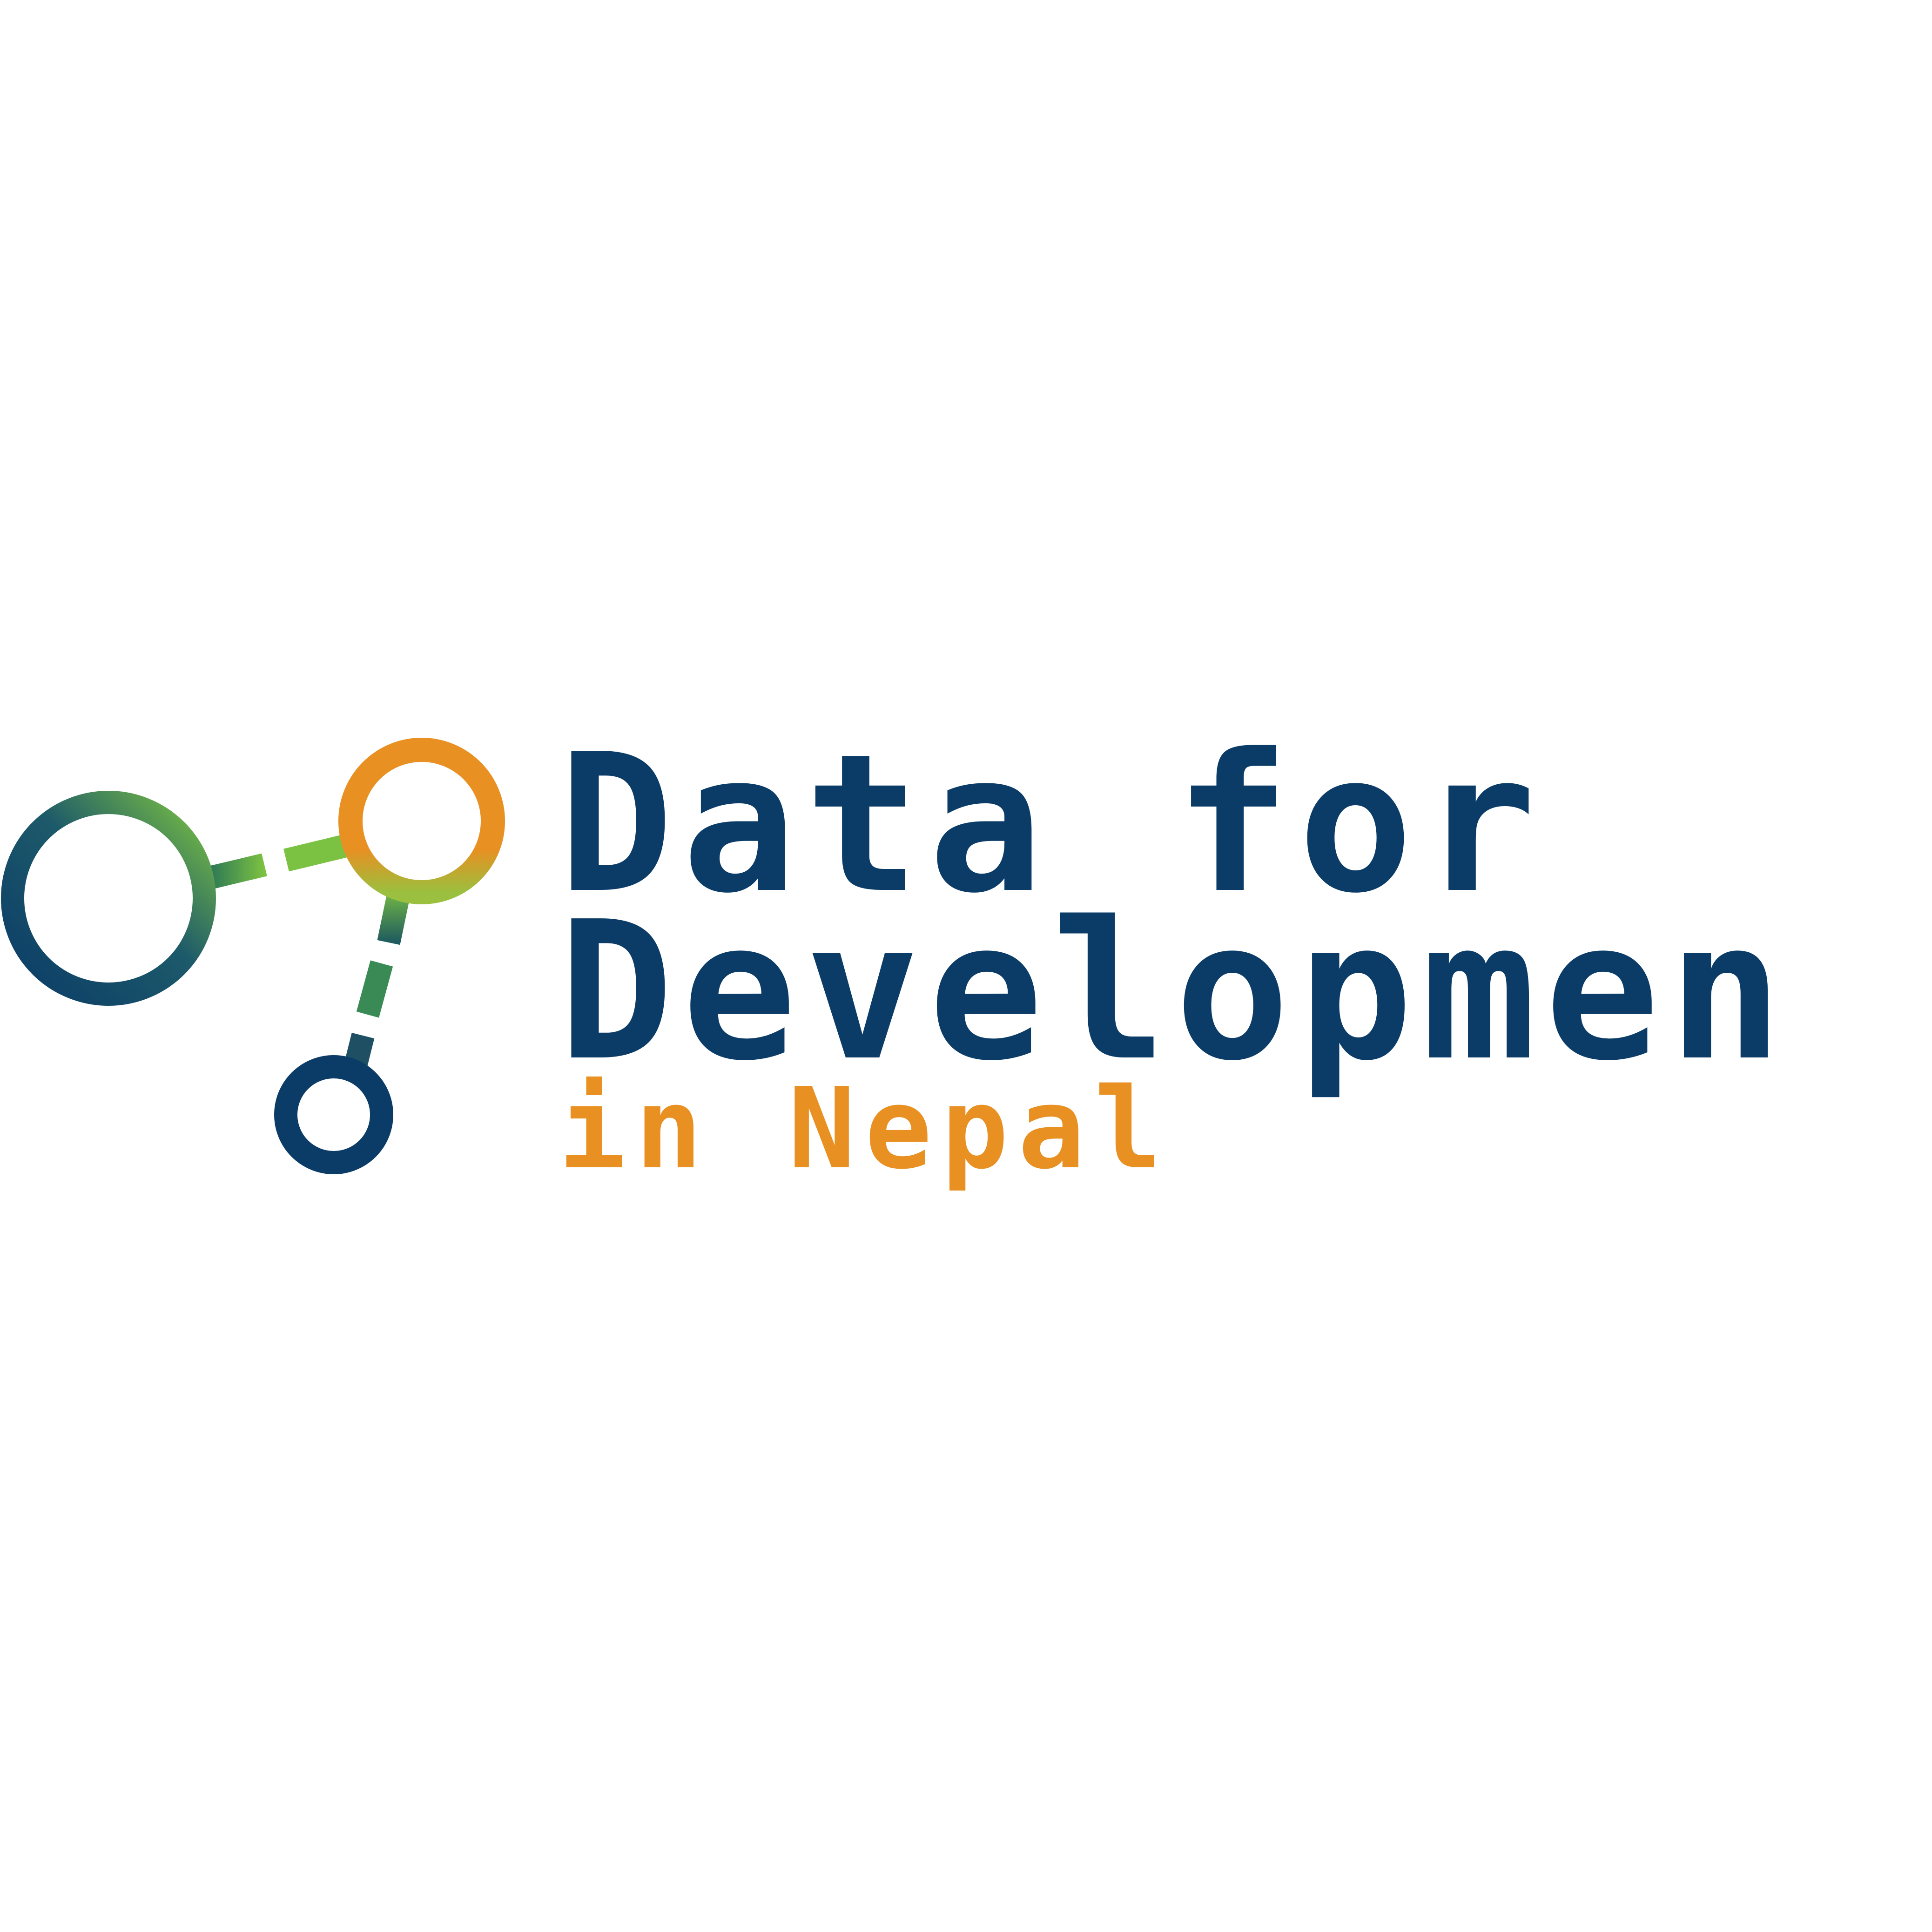  I want to click on network-graph-icon, so click(253, 956).